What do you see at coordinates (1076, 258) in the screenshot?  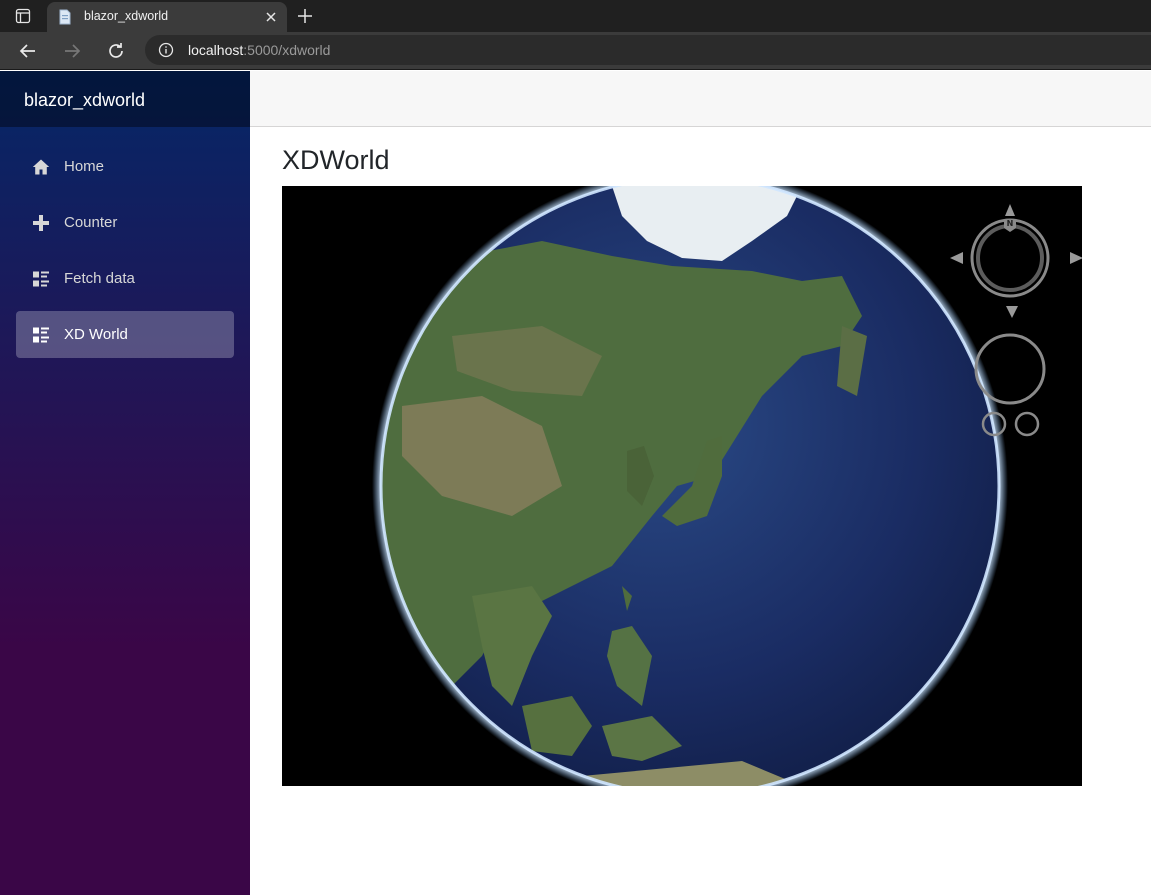 I see `pan-right-icon` at bounding box center [1076, 258].